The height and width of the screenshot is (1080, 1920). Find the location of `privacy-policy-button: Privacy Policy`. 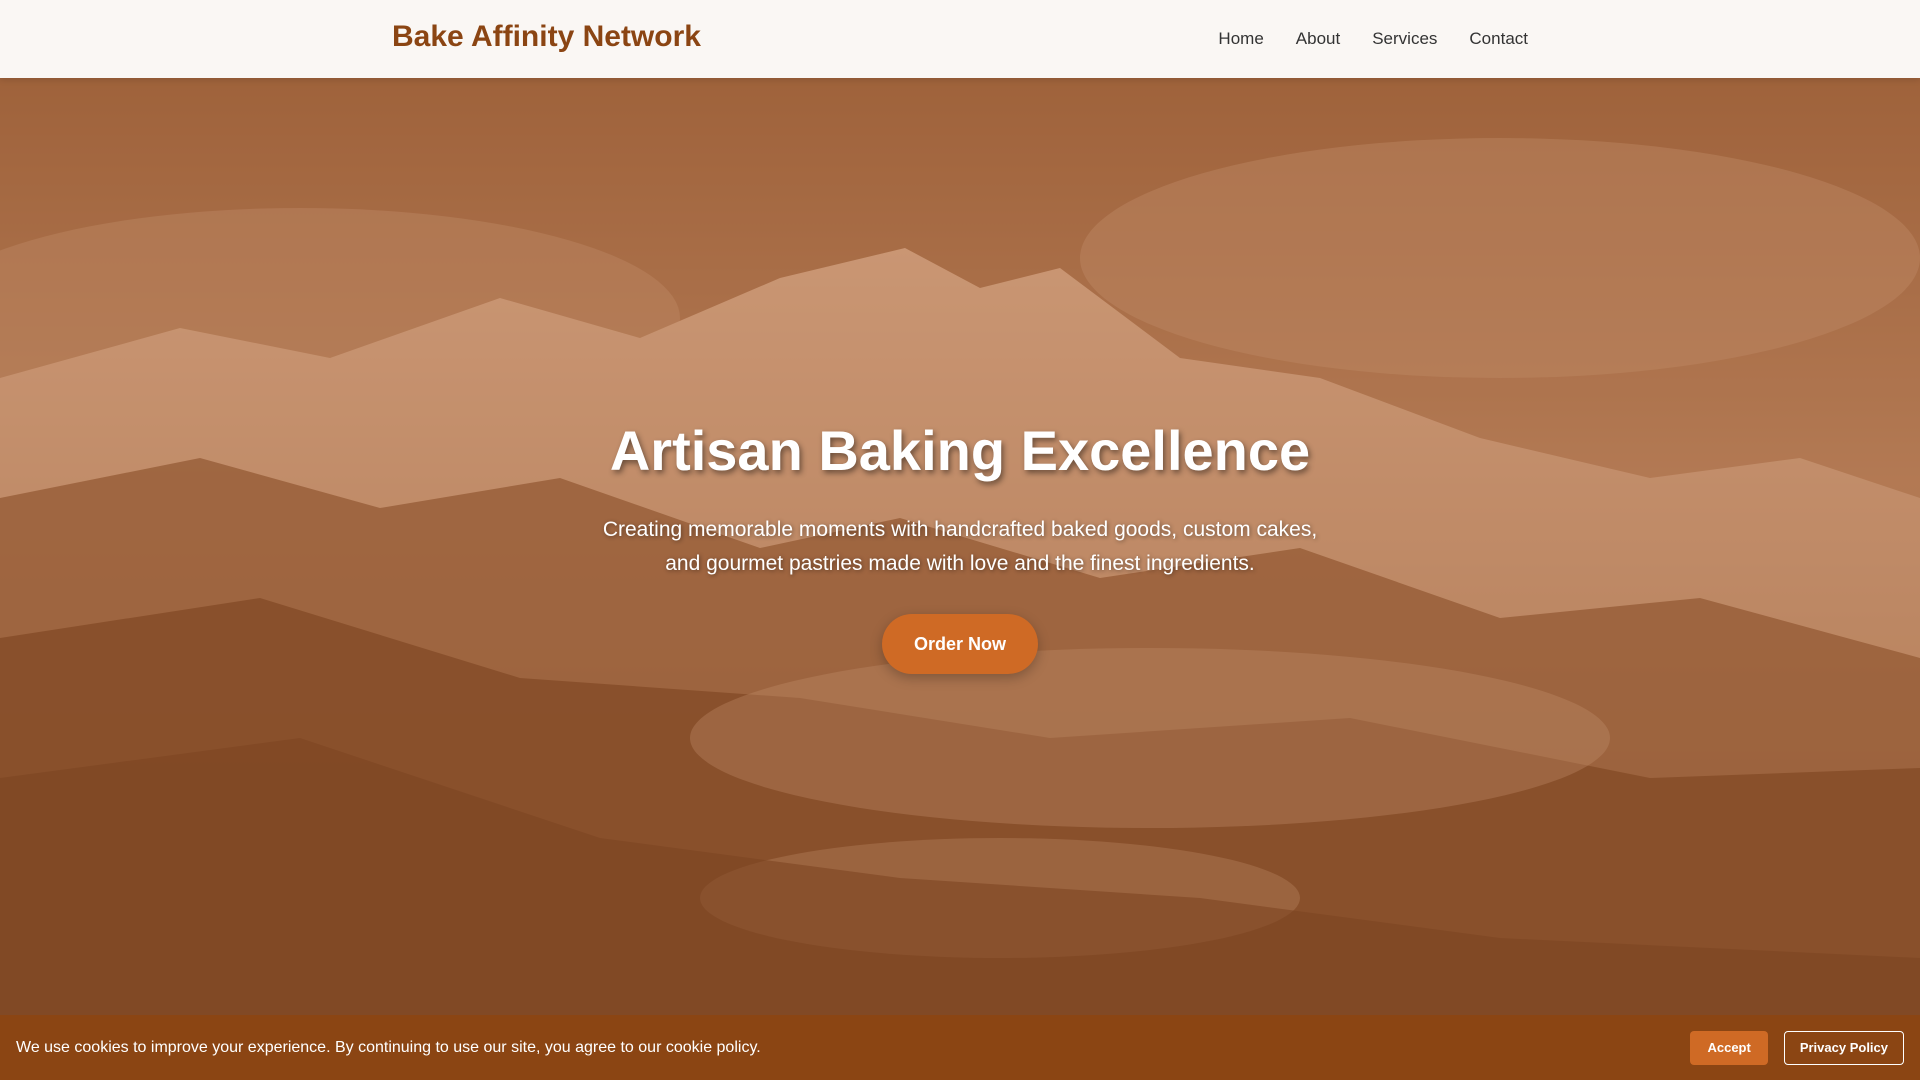

privacy-policy-button: Privacy Policy is located at coordinates (1843, 1047).